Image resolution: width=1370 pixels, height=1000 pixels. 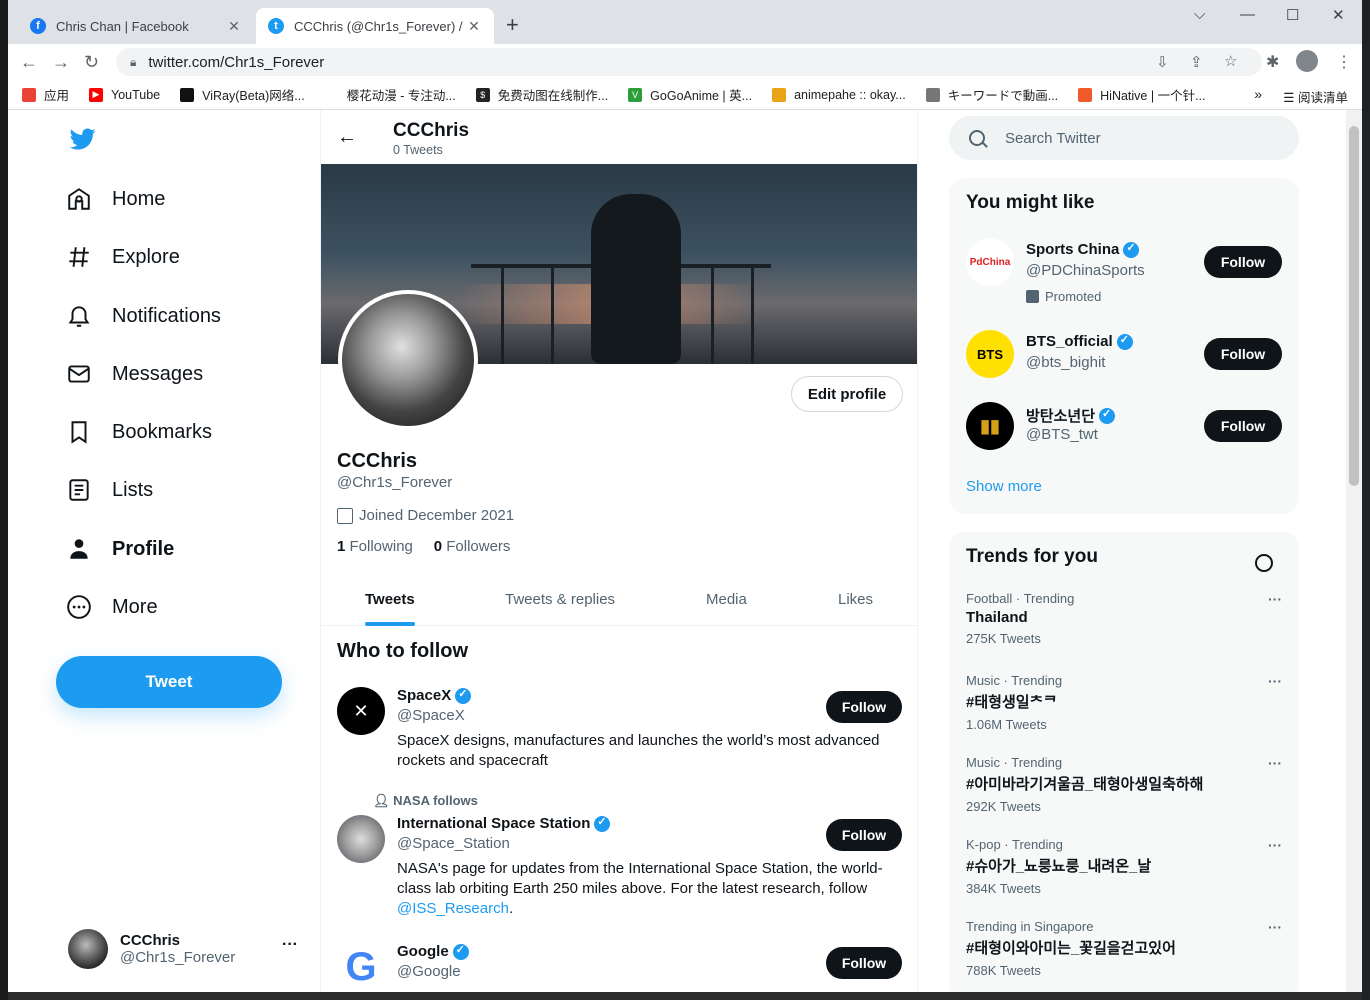 I want to click on nav-profile: Profile, so click(x=120, y=549).